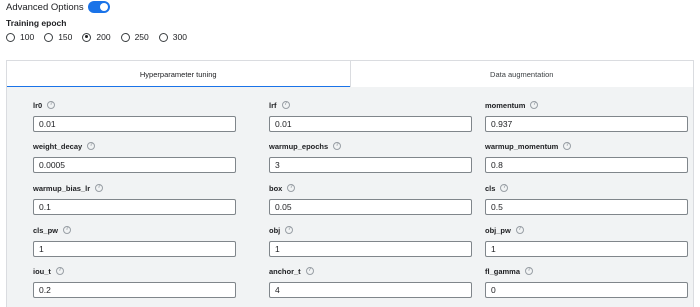  What do you see at coordinates (490, 188) in the screenshot?
I see `field-label: cls` at bounding box center [490, 188].